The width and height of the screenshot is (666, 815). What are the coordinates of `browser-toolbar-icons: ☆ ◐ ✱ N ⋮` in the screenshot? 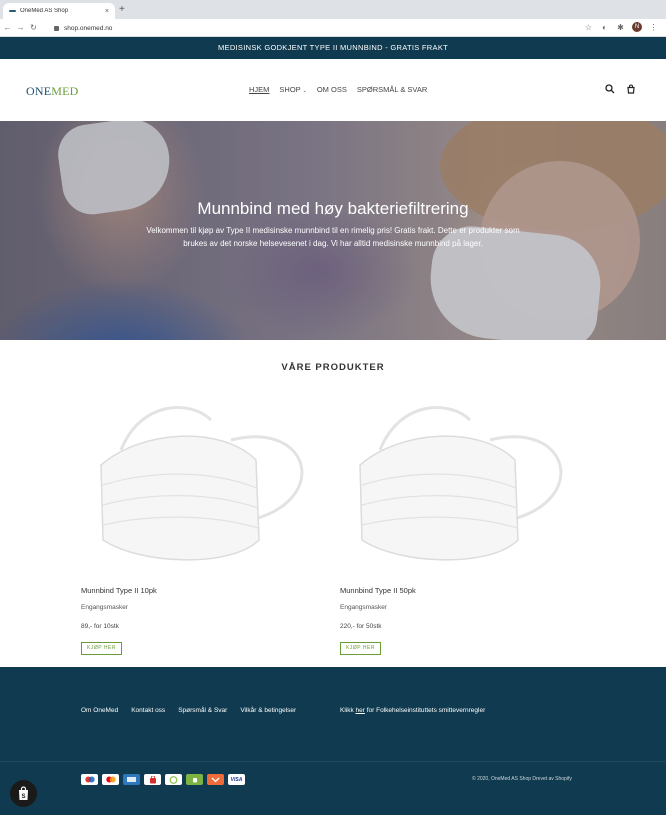 It's located at (621, 27).